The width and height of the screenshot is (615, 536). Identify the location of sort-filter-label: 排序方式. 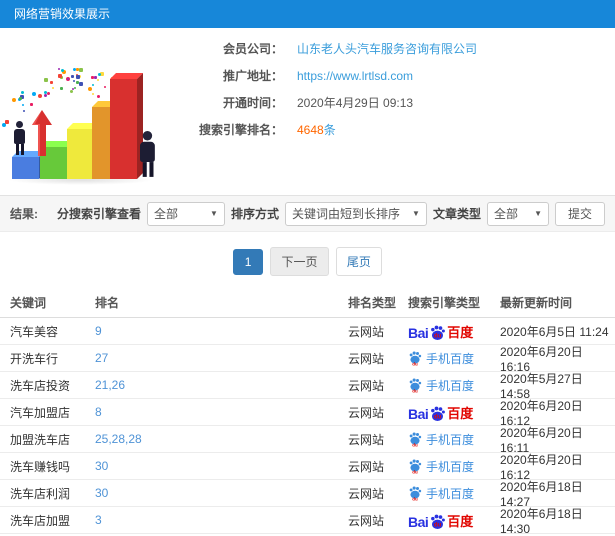
(254, 214).